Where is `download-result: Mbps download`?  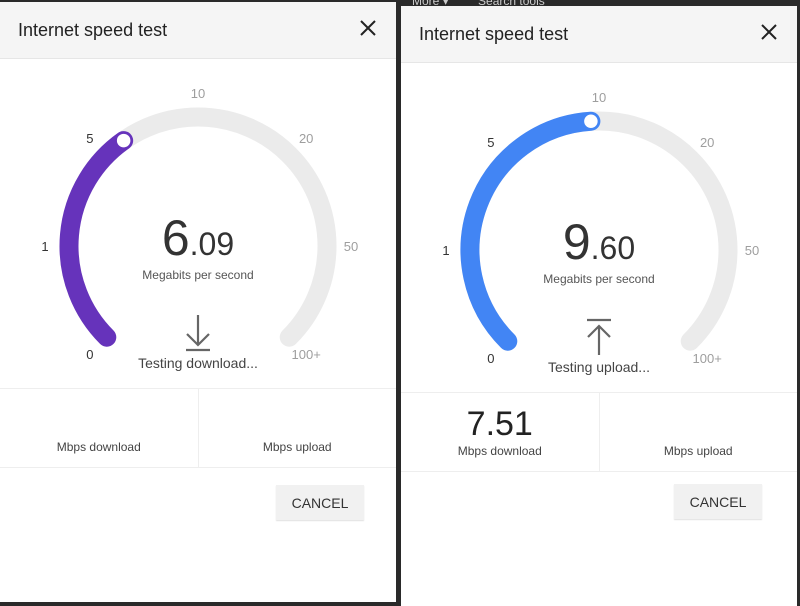
download-result: Mbps download is located at coordinates (99, 428).